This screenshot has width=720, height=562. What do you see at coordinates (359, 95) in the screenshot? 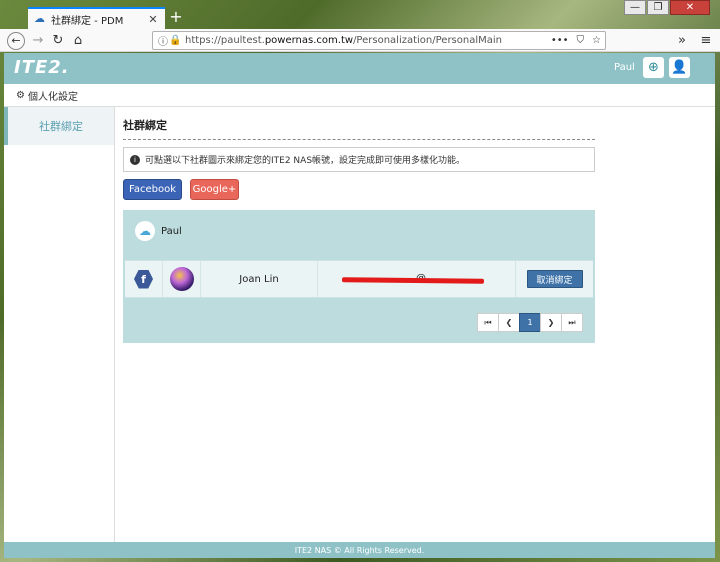
I see `breadcrumb: ⚙ 個人化設定` at bounding box center [359, 95].